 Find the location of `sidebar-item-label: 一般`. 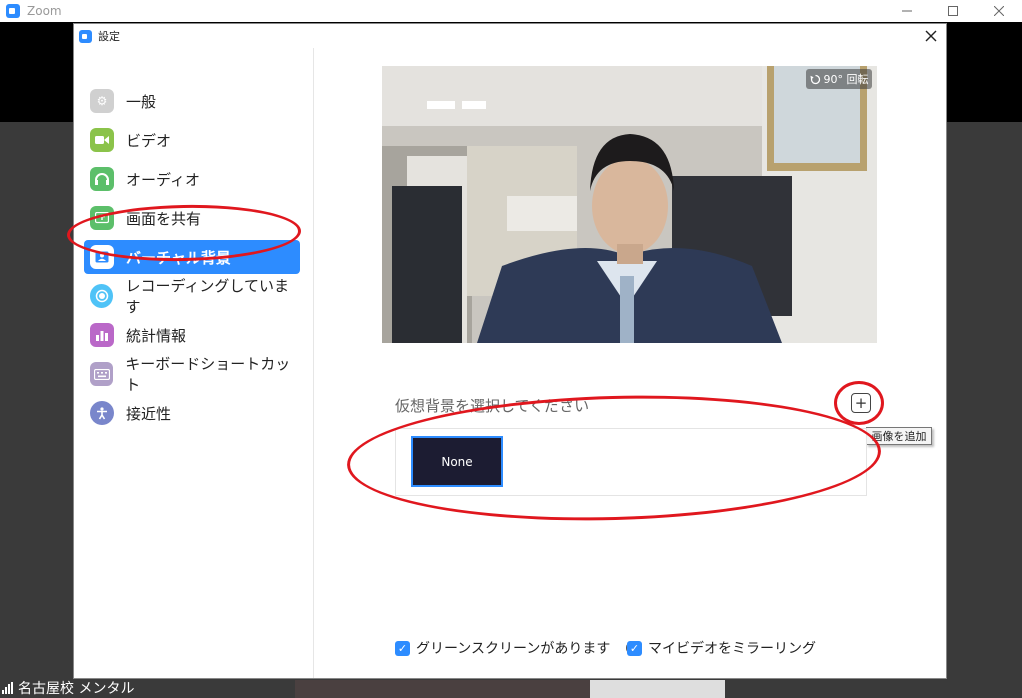

sidebar-item-label: 一般 is located at coordinates (141, 101).